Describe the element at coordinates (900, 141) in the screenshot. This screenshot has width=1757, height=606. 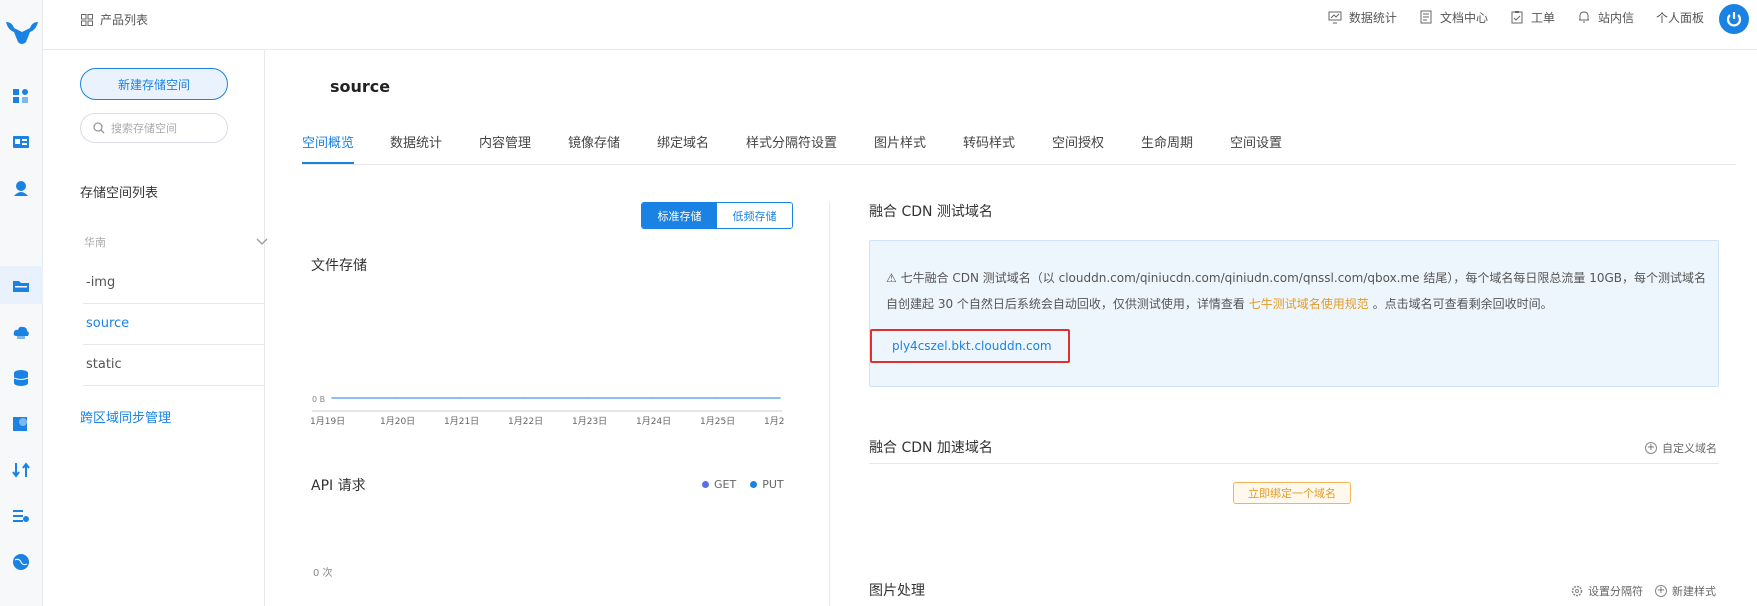
I see `tab-image-style: 图片样式` at that location.